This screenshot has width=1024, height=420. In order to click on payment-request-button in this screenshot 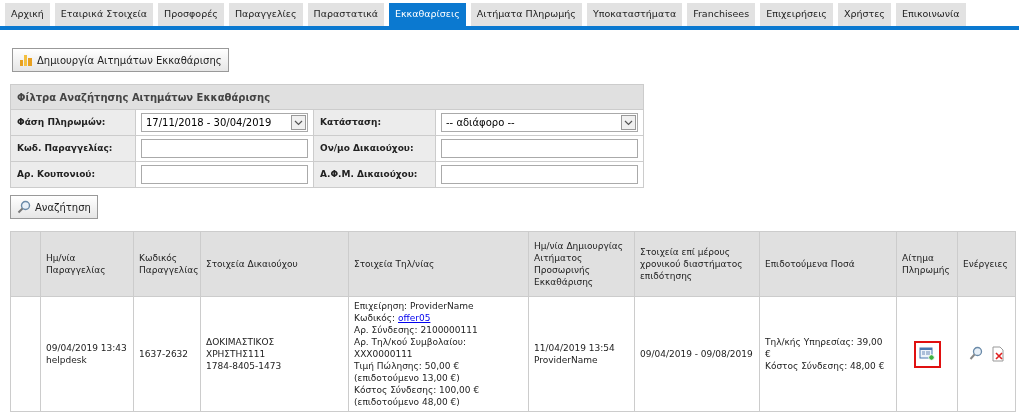, I will do `click(927, 354)`.